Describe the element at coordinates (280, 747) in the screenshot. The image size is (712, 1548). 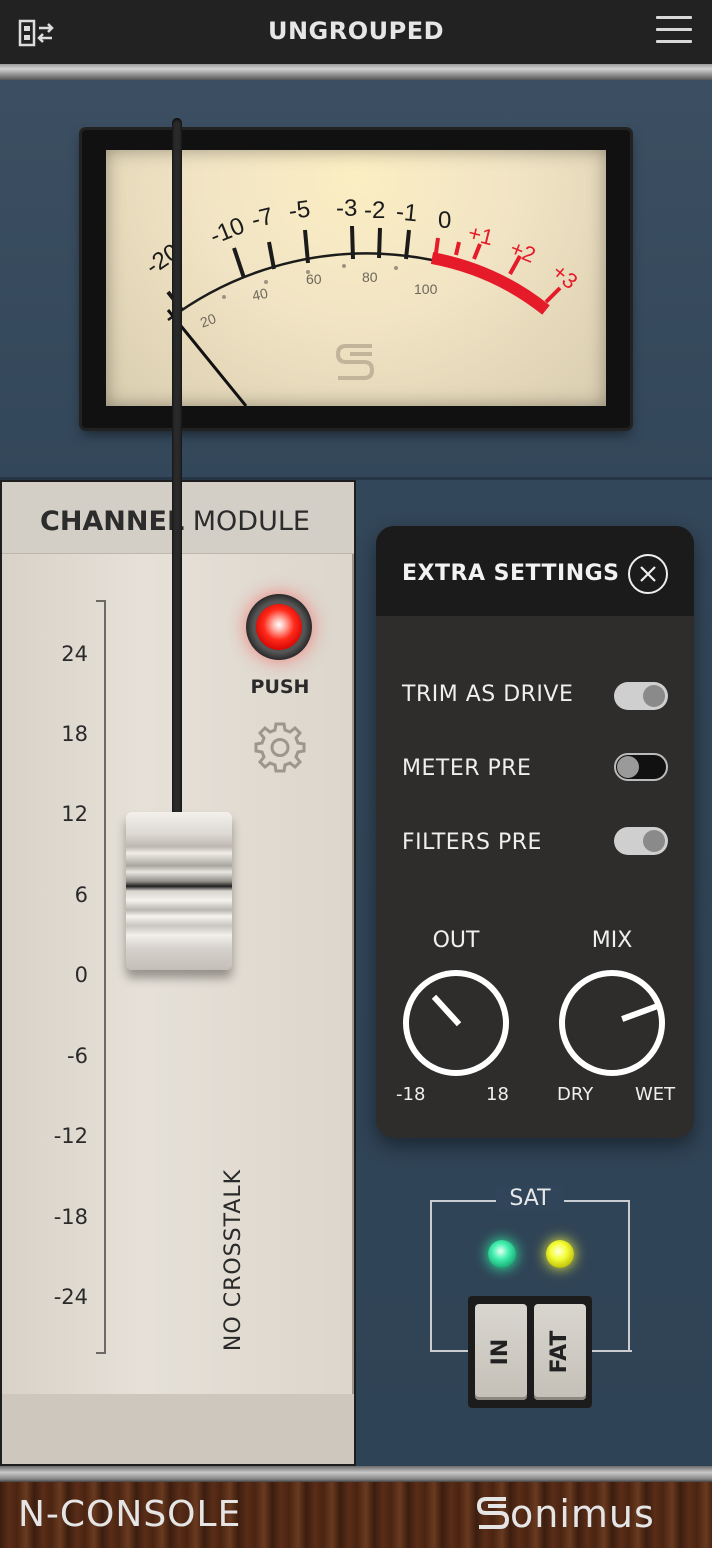
I see `gear-icon` at that location.